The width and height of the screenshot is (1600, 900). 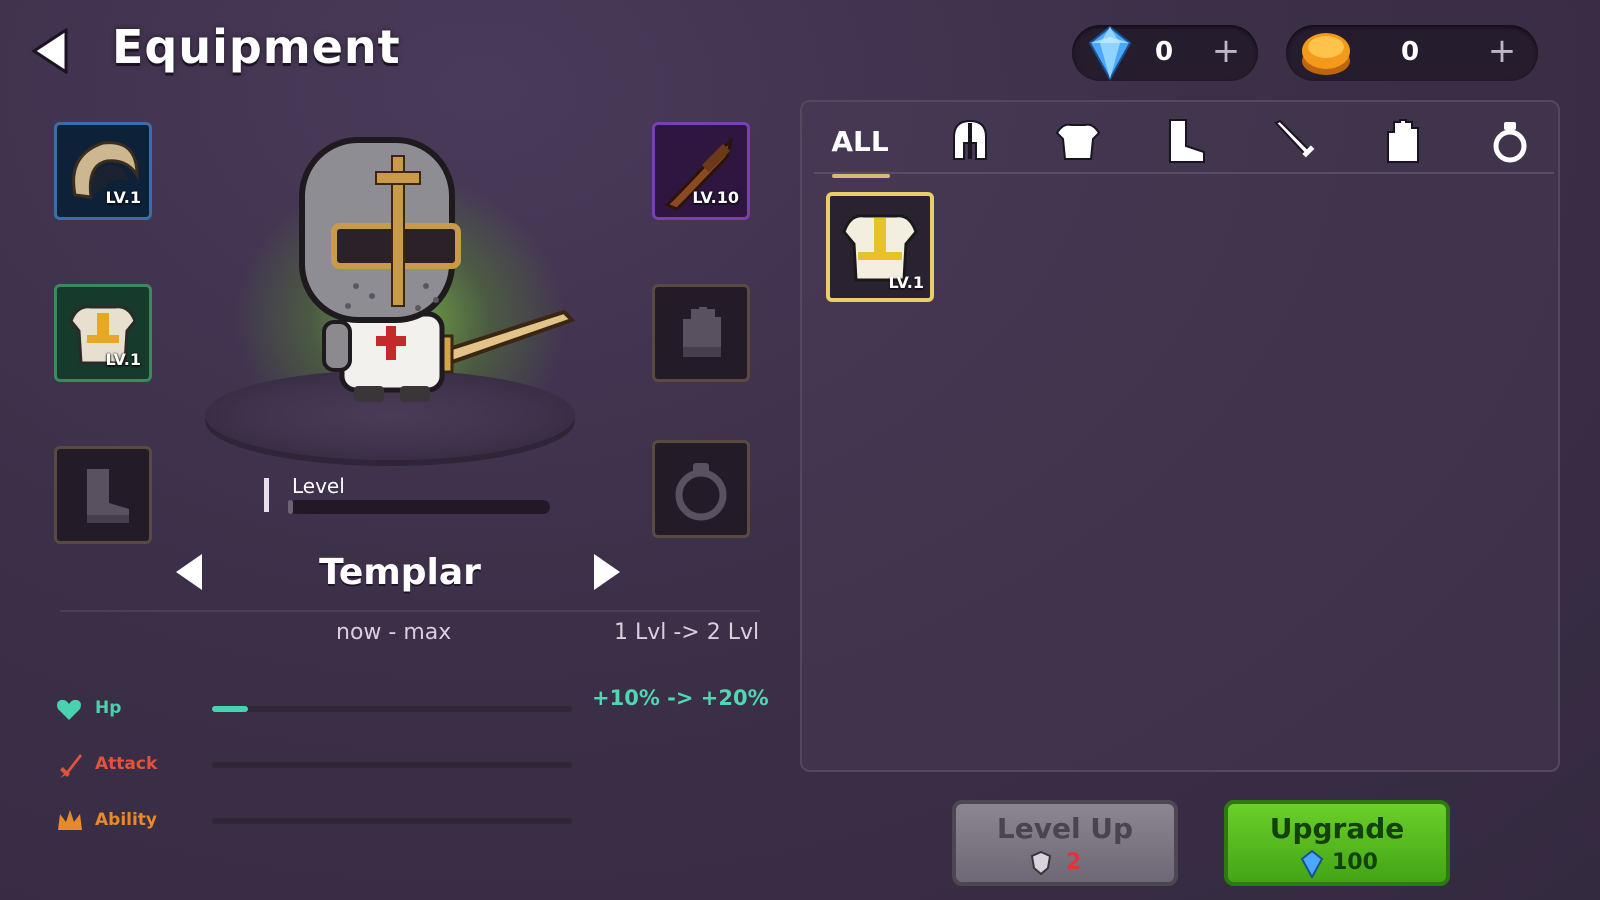 What do you see at coordinates (230, 709) in the screenshot?
I see `hp-bar-fill` at bounding box center [230, 709].